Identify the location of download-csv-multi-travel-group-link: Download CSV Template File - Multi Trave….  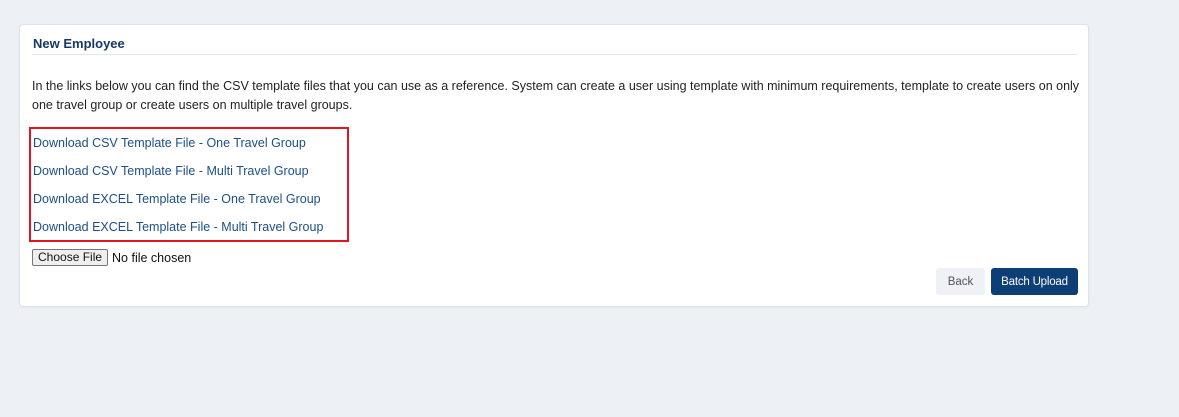
(171, 171).